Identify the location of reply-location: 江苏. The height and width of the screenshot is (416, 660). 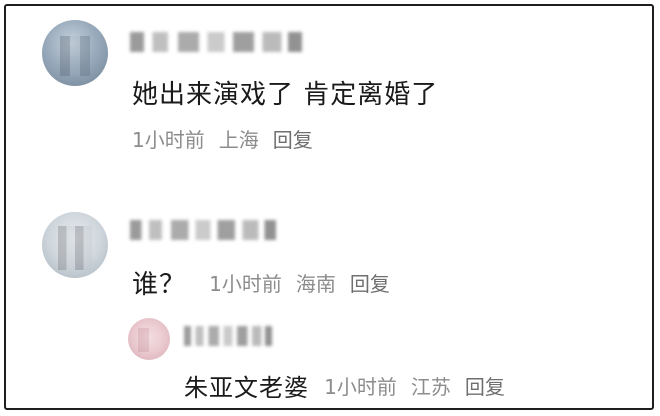
(430, 387).